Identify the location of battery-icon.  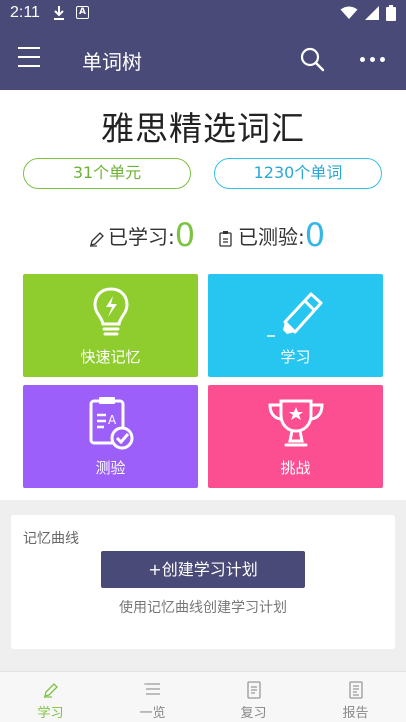
(391, 13).